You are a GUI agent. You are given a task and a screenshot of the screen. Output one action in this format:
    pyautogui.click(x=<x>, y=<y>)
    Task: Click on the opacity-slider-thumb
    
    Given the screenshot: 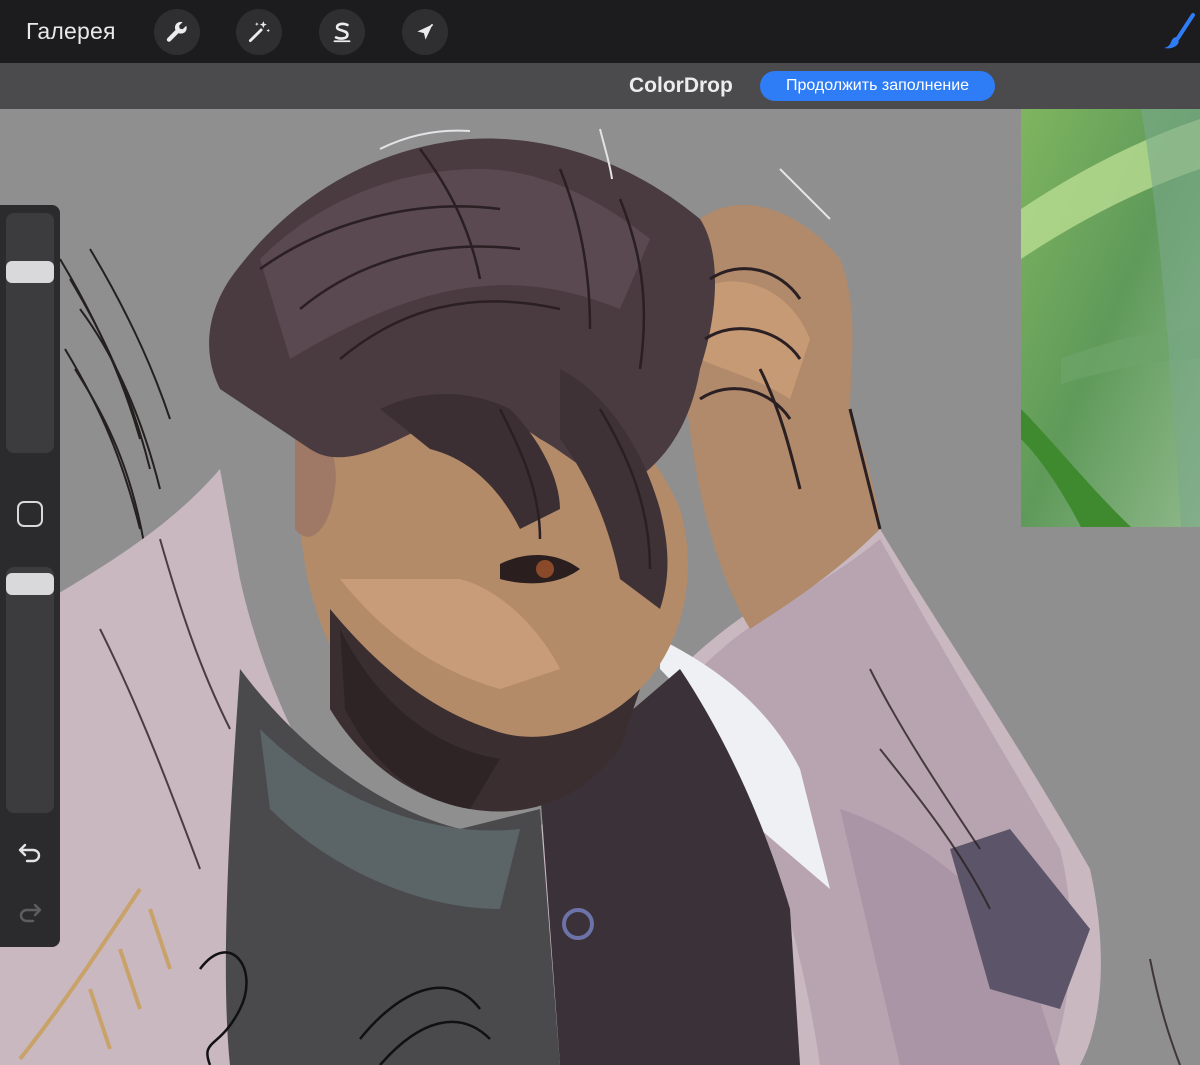 What is the action you would take?
    pyautogui.click(x=30, y=584)
    